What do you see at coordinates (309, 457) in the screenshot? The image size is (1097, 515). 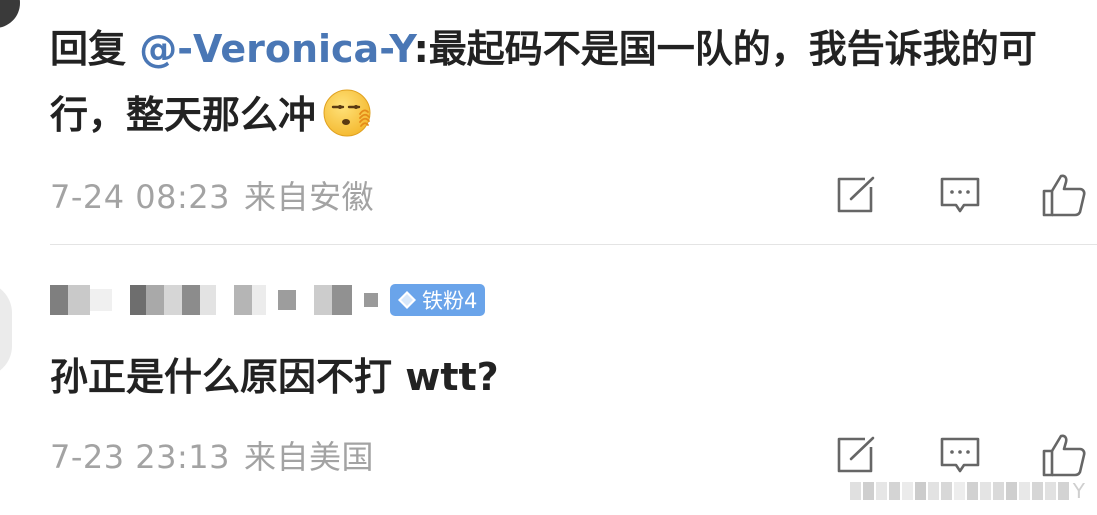 I see `comment-location: 来自美国` at bounding box center [309, 457].